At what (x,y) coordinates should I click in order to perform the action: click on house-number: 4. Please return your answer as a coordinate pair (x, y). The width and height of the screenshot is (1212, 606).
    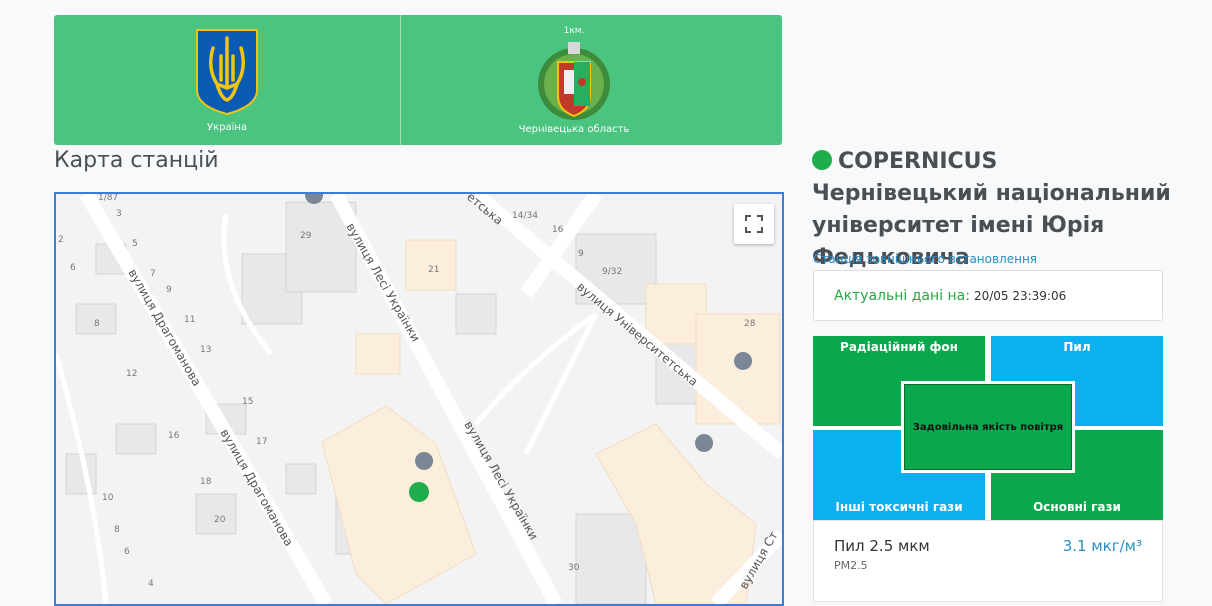
    Looking at the image, I should click on (151, 584).